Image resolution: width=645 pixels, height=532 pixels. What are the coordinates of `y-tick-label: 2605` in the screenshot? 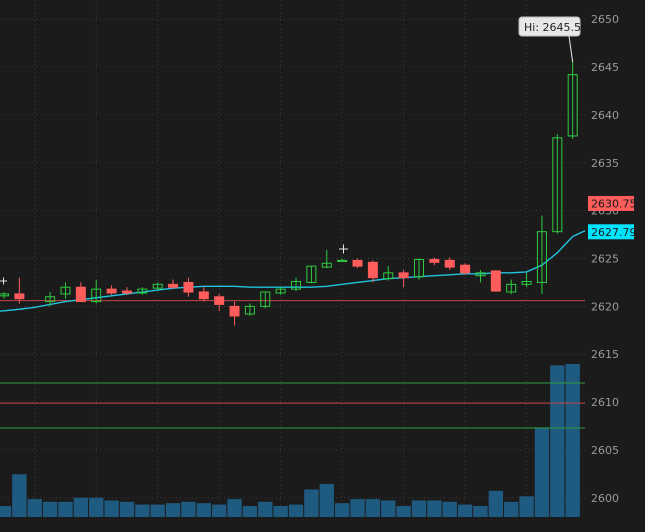 It's located at (605, 450).